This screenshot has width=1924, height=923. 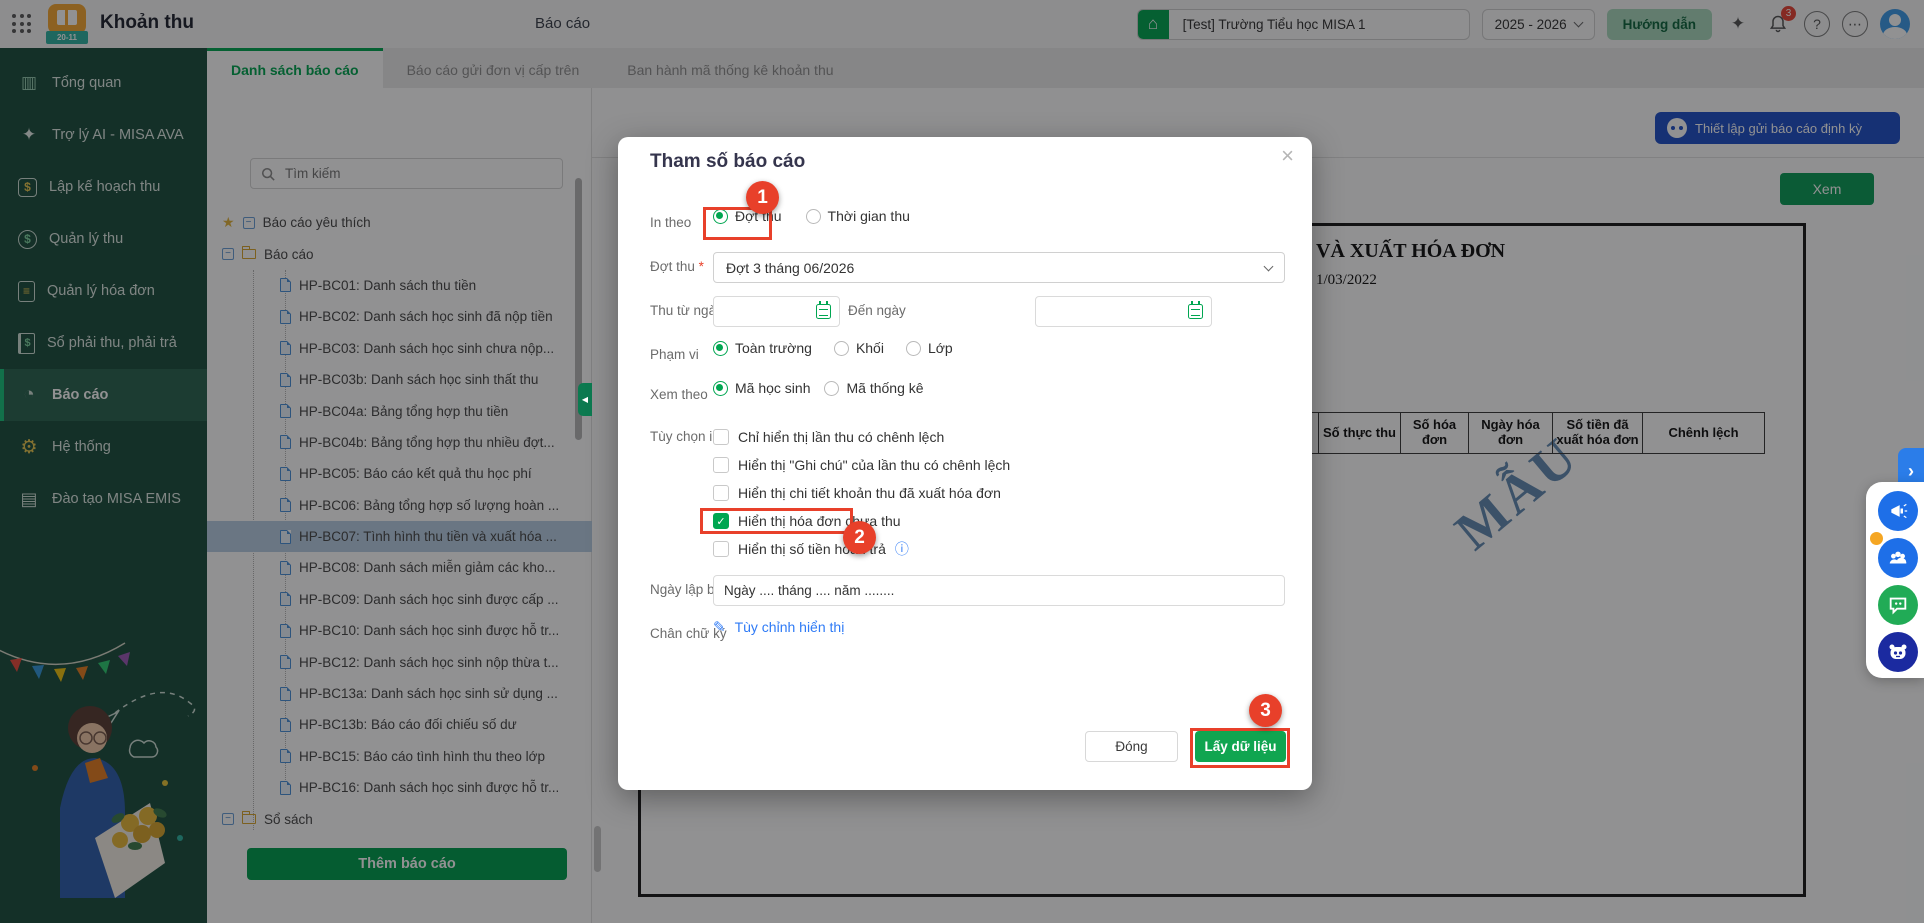 I want to click on view-by-label: Xem theo, so click(x=679, y=394).